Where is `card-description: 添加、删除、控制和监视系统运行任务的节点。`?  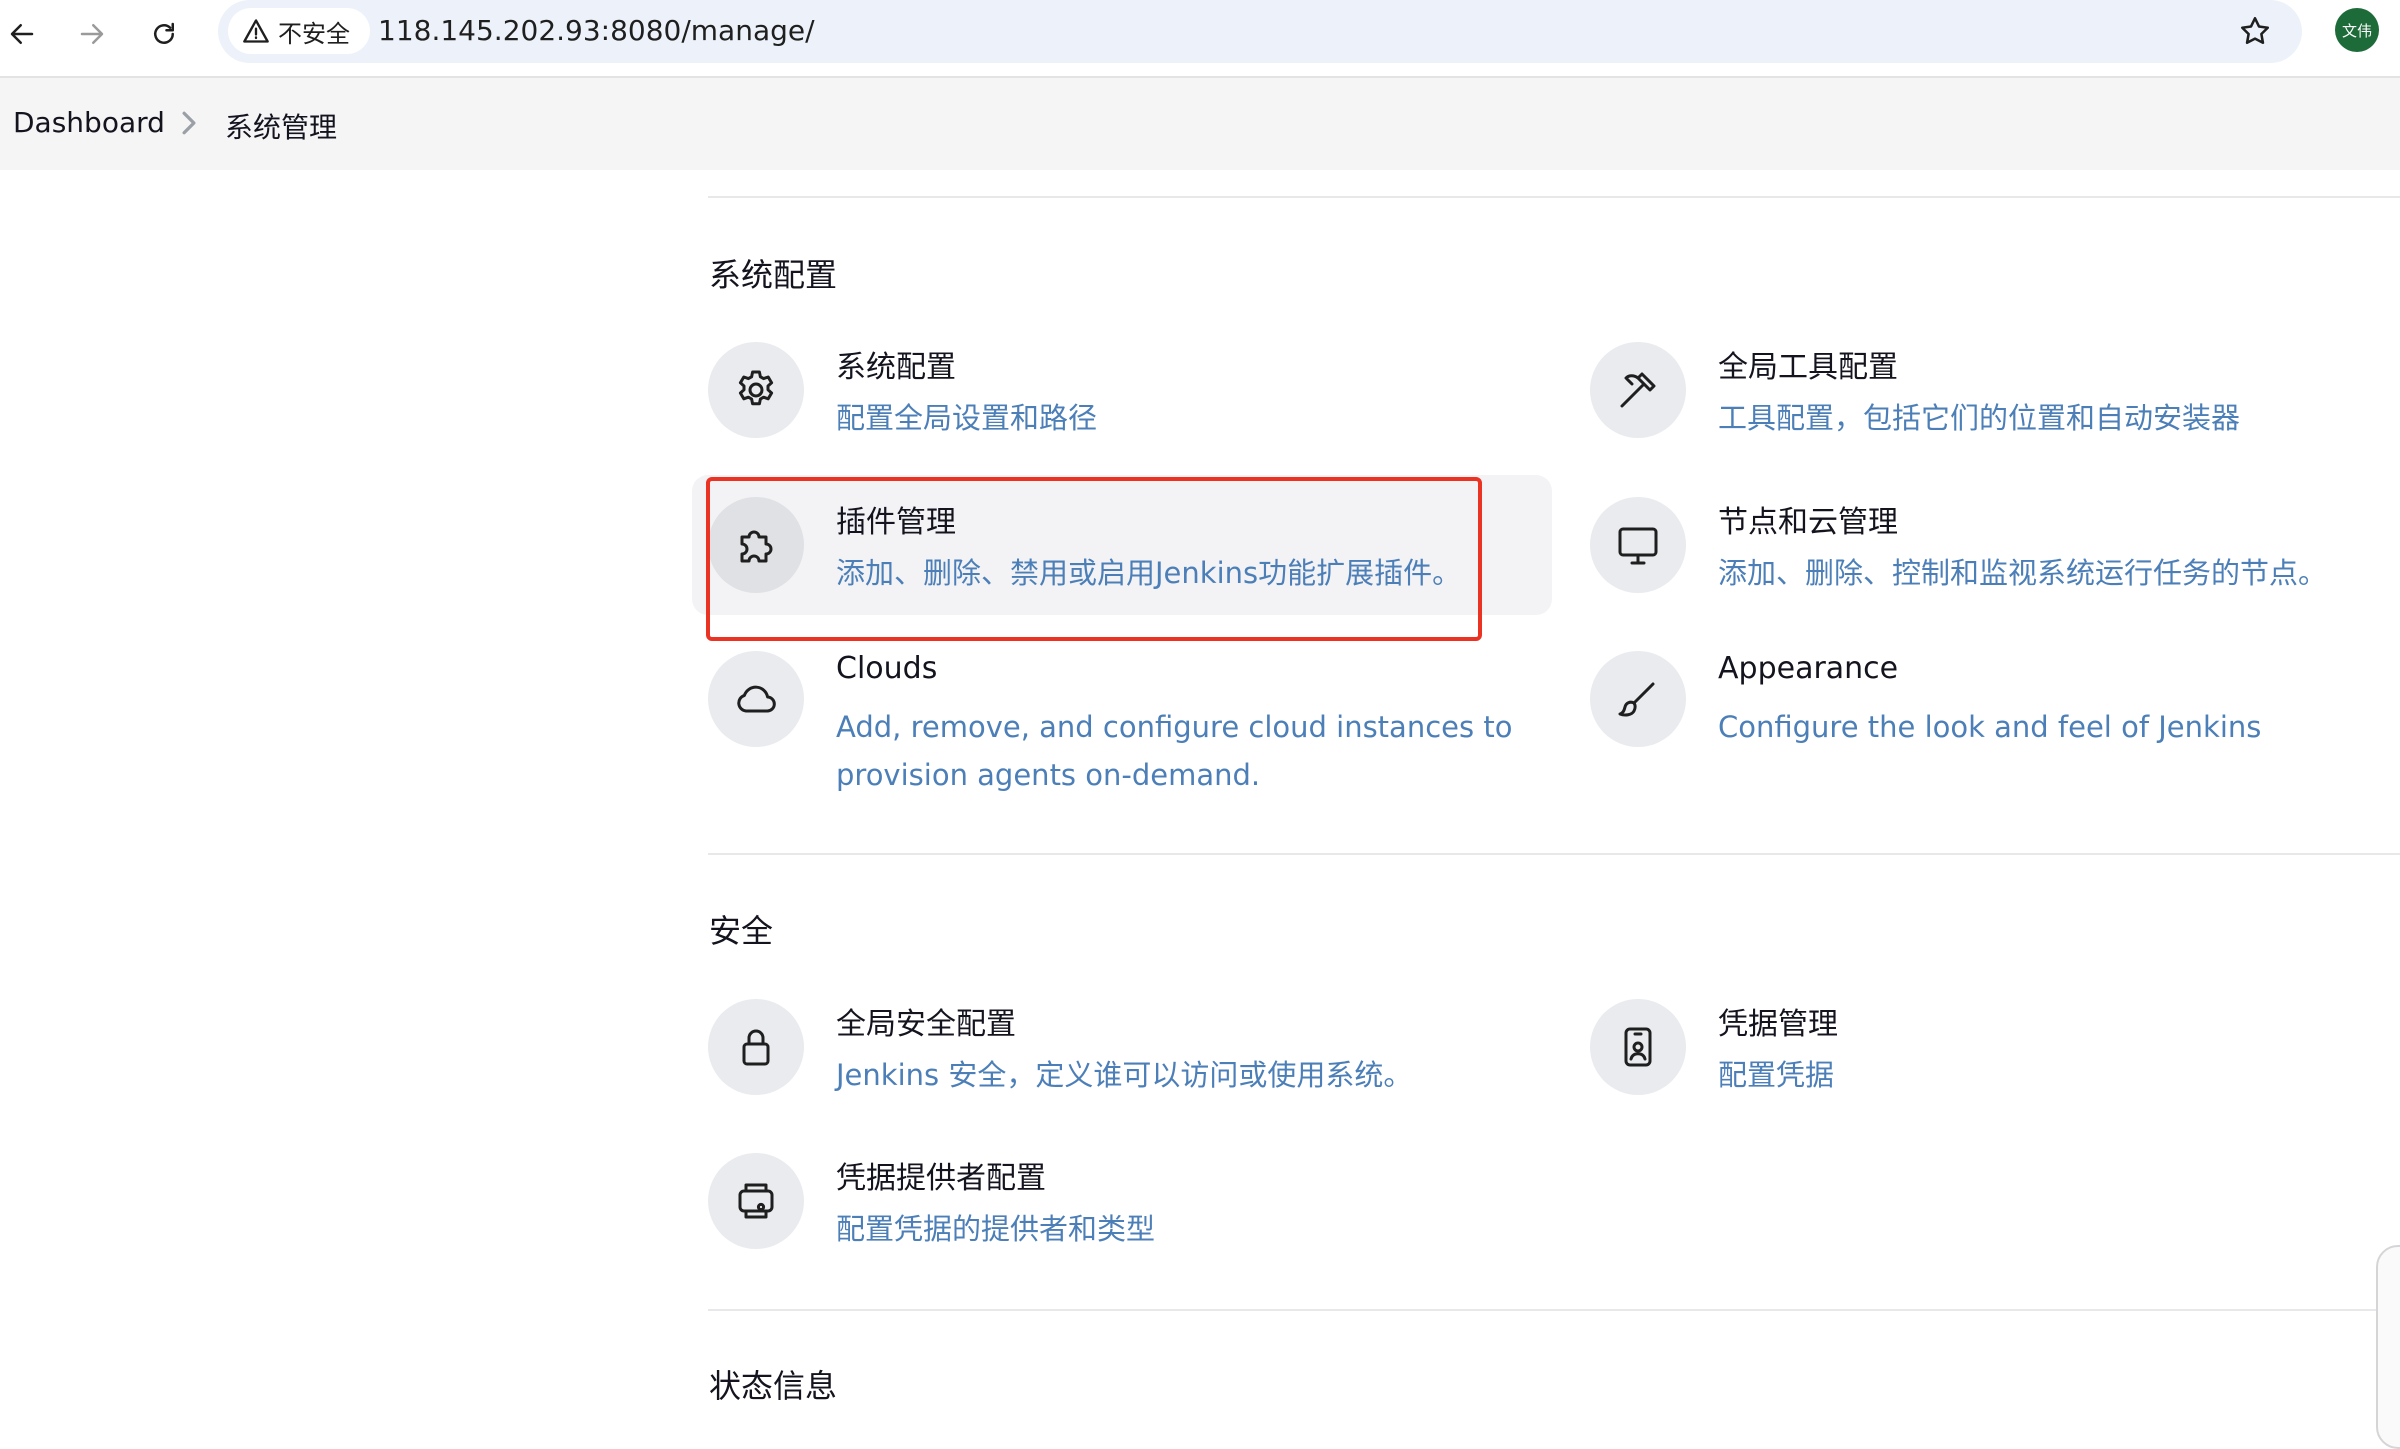
card-description: 添加、删除、控制和监视系统运行任务的节点。 is located at coordinates (2023, 573).